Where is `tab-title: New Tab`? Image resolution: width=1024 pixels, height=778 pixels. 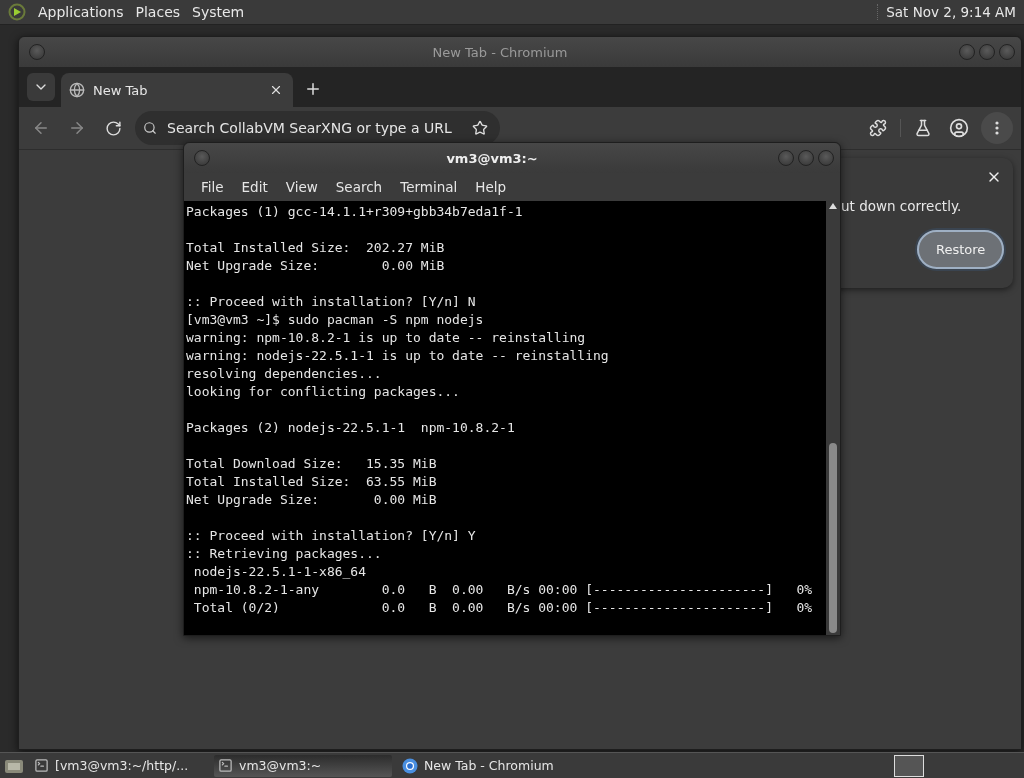
tab-title: New Tab is located at coordinates (121, 90).